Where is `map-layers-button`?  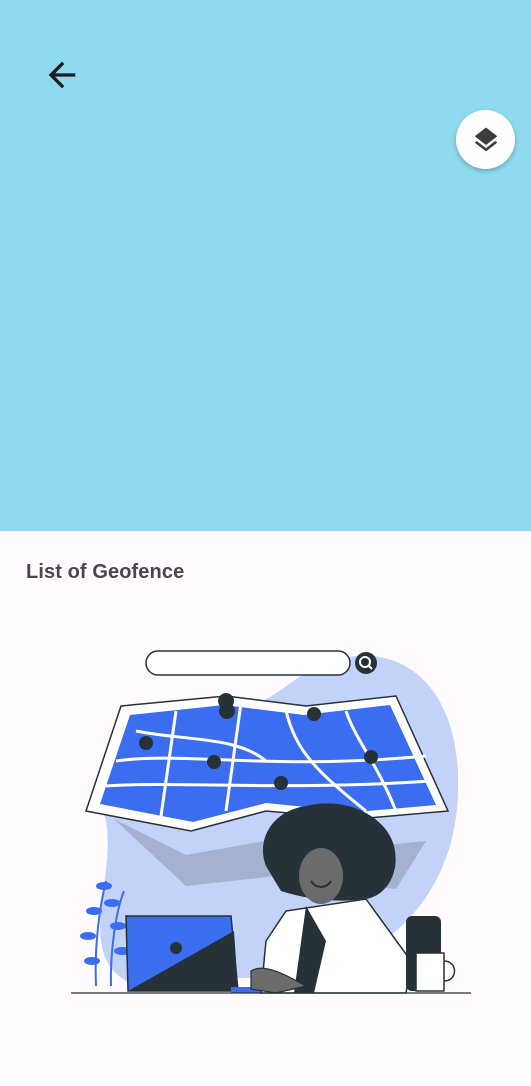 map-layers-button is located at coordinates (485, 139).